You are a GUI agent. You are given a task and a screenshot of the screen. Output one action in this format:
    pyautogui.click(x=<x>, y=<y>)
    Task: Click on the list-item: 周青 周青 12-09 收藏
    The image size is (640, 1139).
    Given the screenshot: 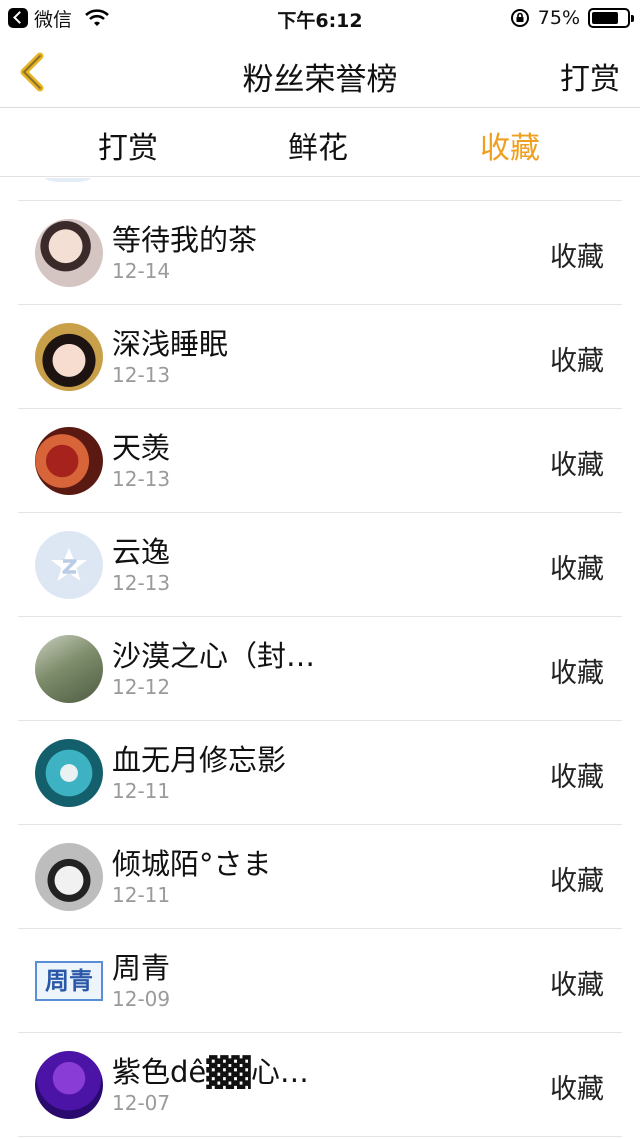 What is the action you would take?
    pyautogui.click(x=320, y=981)
    